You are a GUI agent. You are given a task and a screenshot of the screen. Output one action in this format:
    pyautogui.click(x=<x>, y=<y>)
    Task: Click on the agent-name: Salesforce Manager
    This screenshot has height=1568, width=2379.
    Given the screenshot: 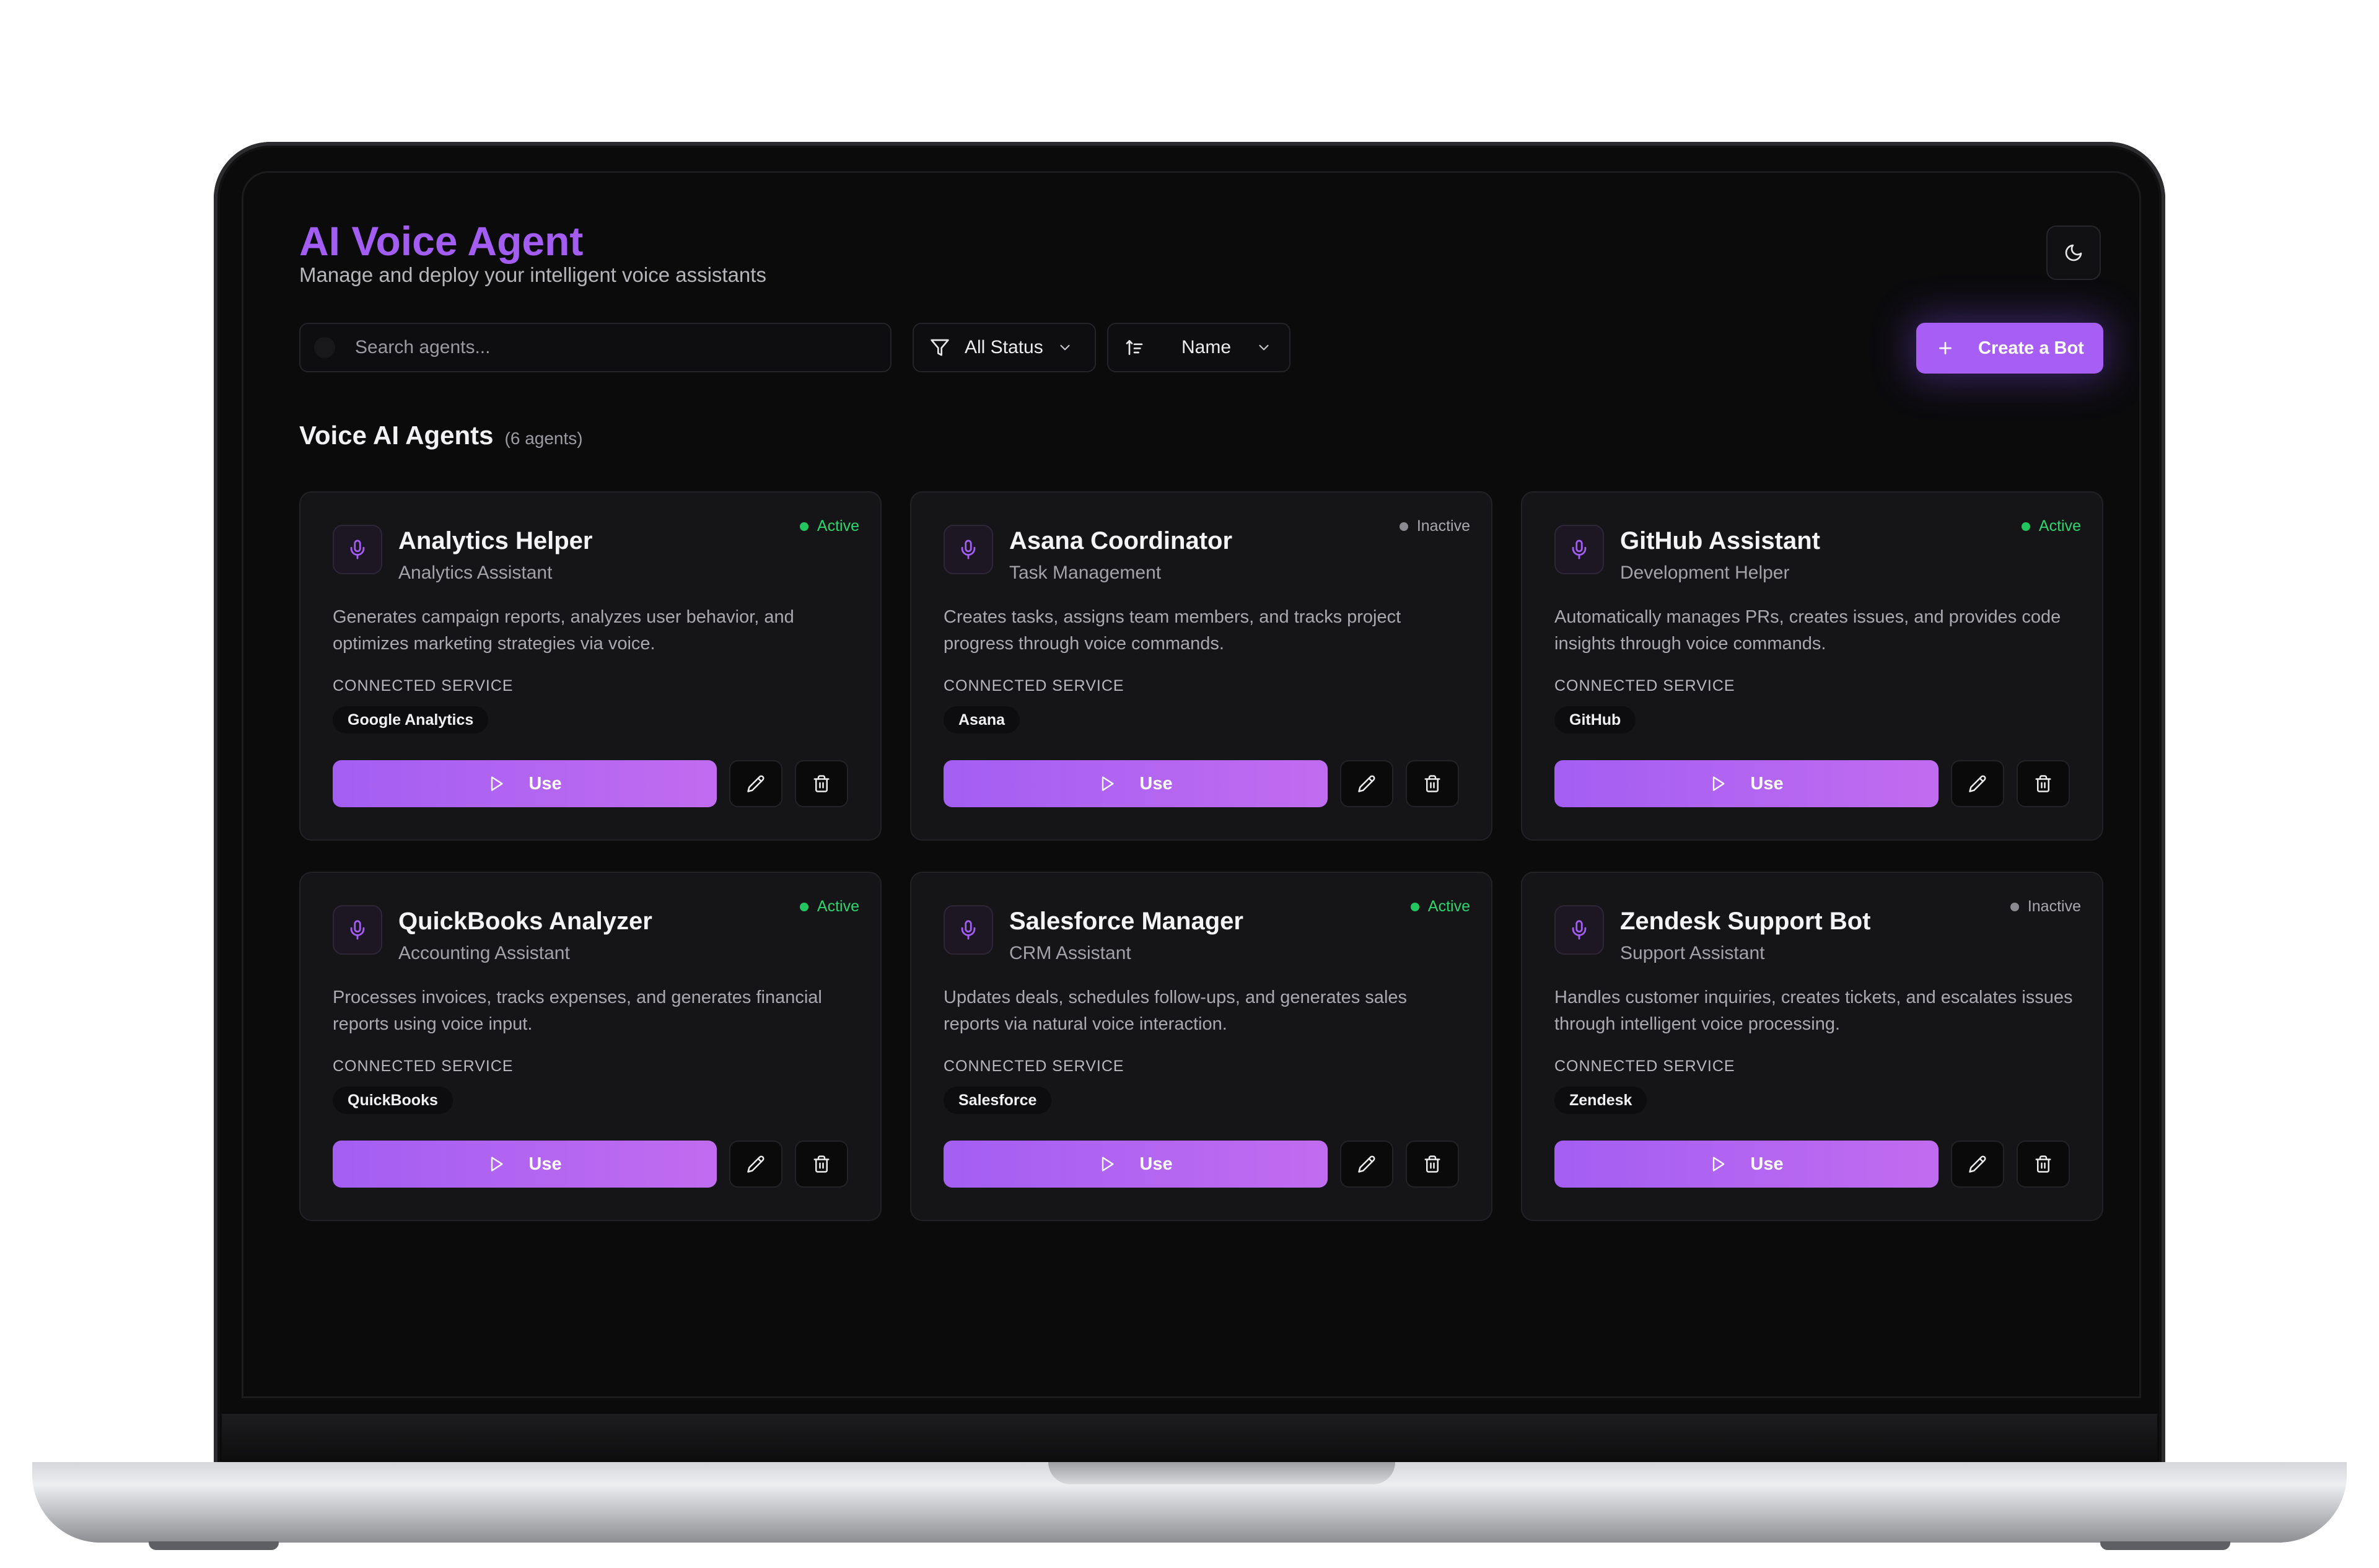 What is the action you would take?
    pyautogui.click(x=1126, y=921)
    